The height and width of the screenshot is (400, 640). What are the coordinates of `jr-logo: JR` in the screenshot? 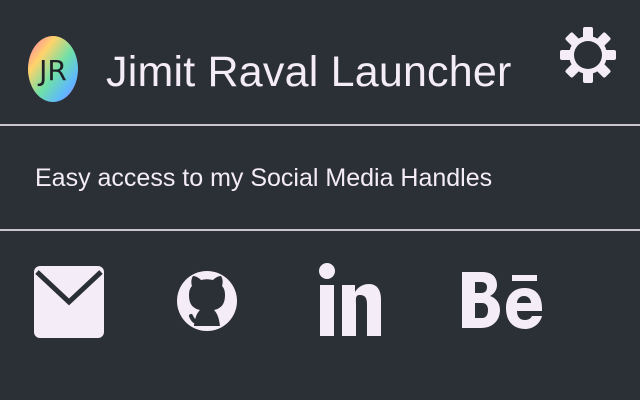 It's located at (53, 69).